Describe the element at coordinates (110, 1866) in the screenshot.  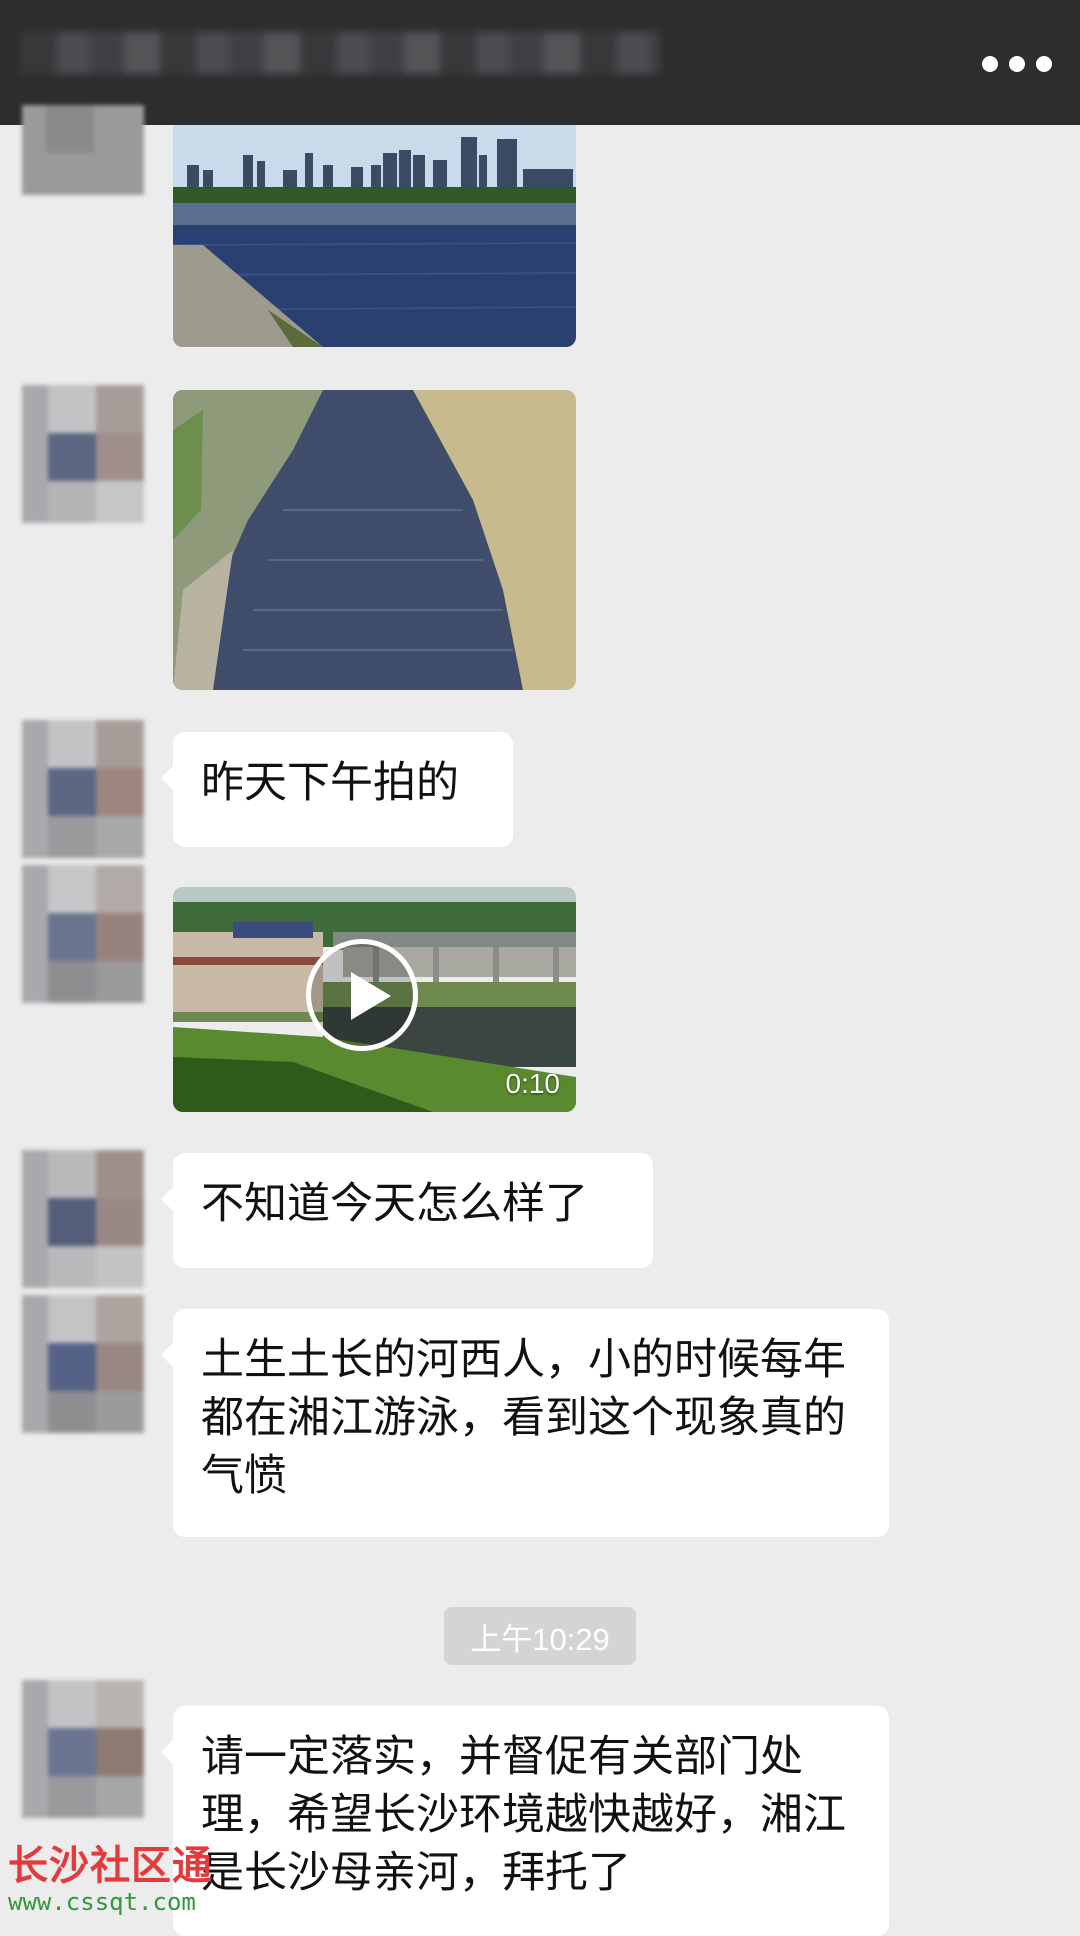
I see `watermark-title: 长沙社区通` at that location.